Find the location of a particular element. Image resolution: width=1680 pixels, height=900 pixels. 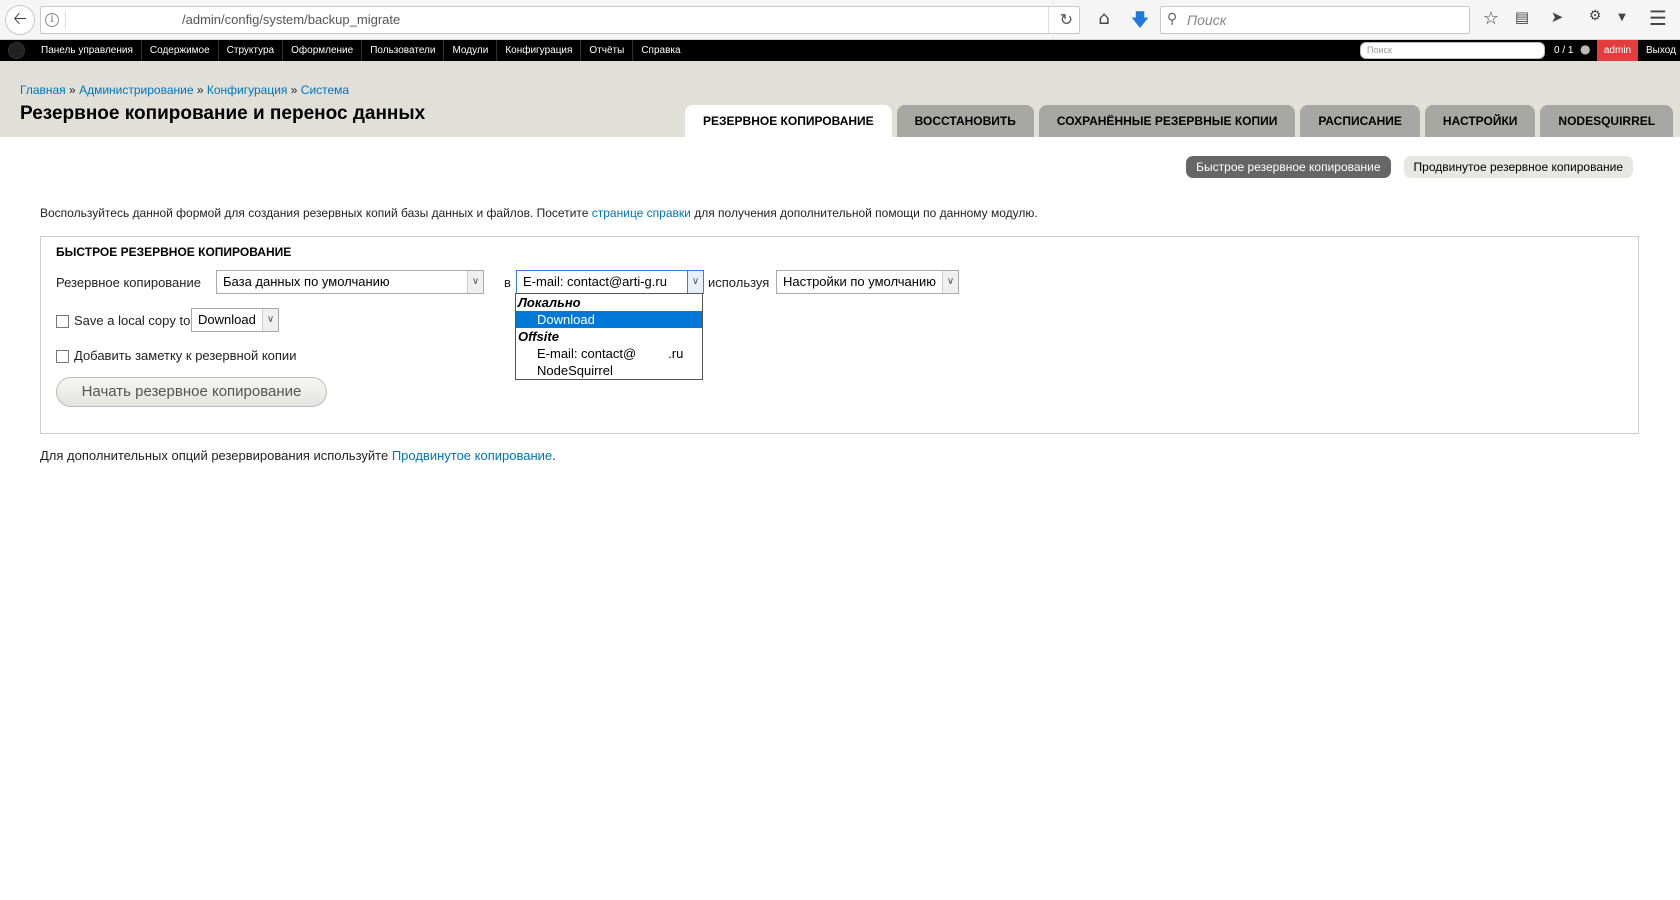

to-label: в is located at coordinates (507, 282).